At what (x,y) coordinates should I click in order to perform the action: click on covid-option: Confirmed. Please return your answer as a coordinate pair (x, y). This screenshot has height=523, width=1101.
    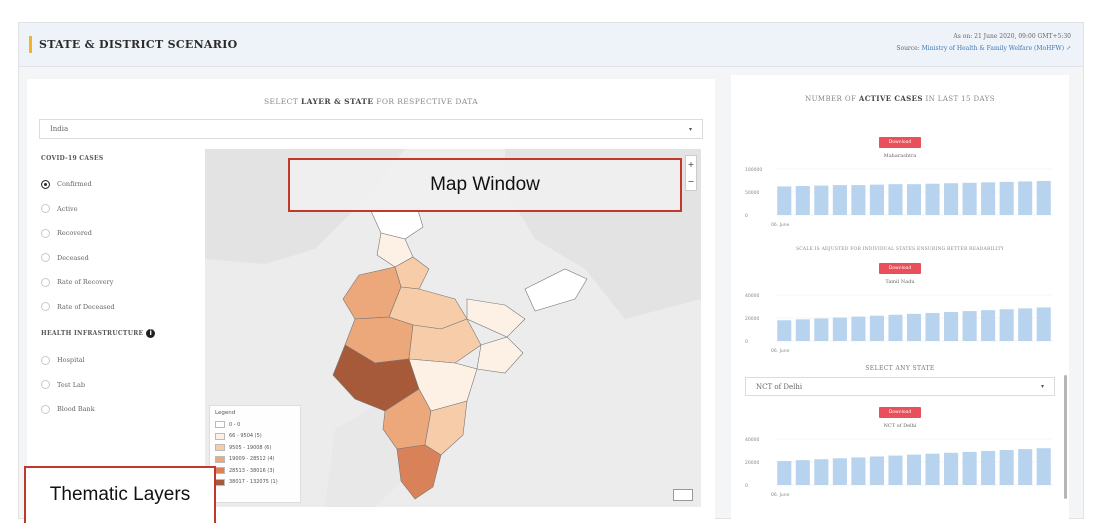
    Looking at the image, I should click on (126, 184).